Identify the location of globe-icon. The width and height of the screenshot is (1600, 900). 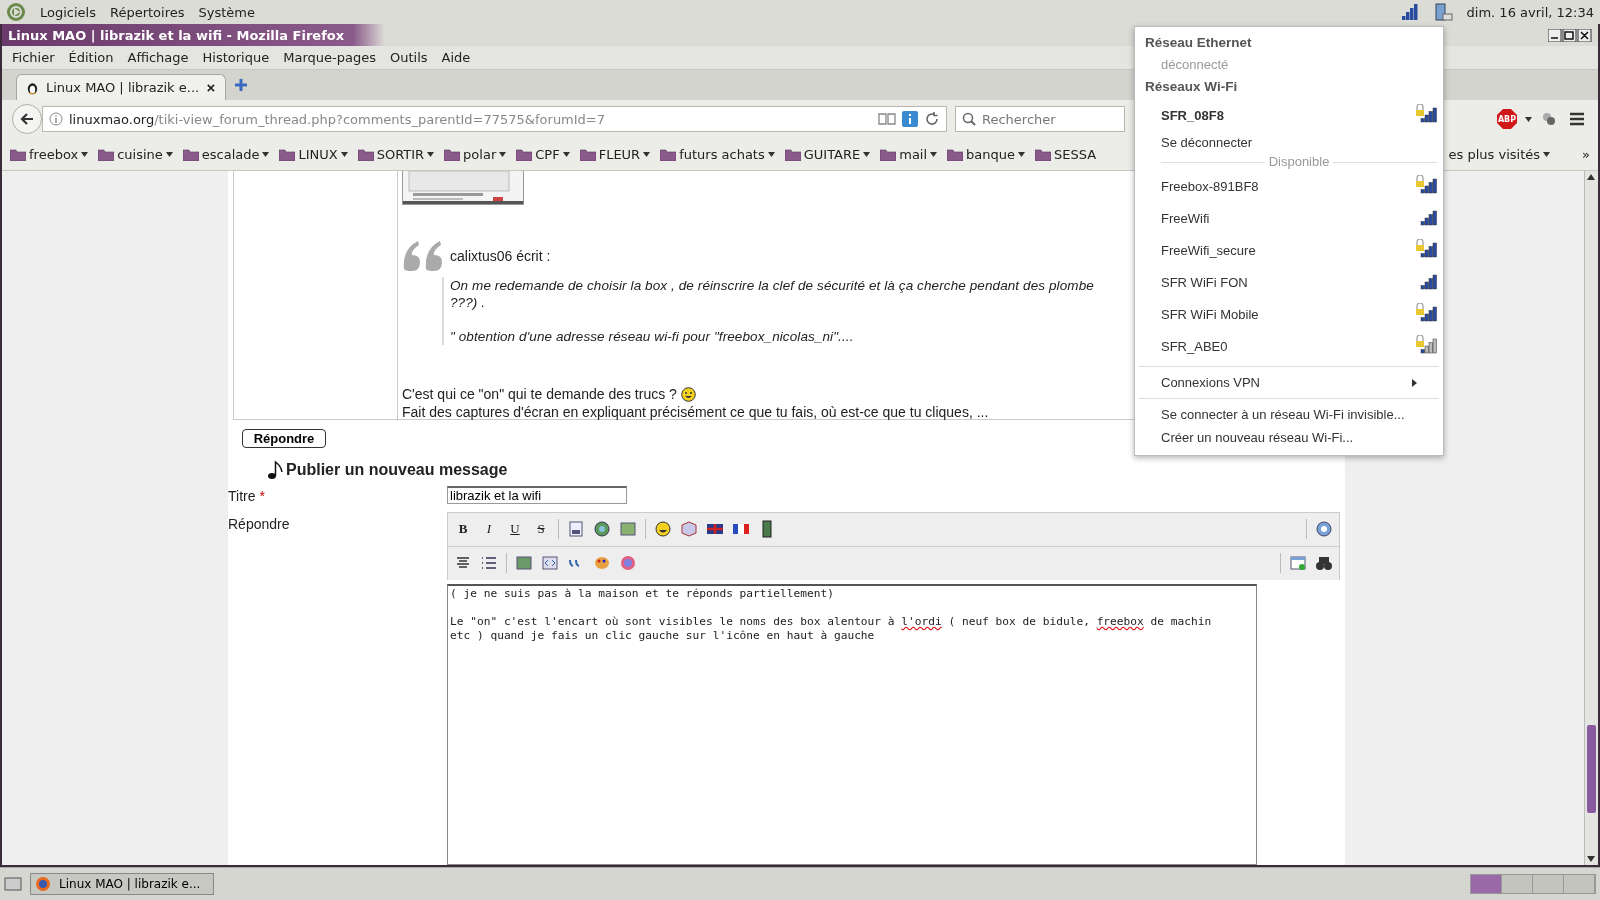
(602, 529).